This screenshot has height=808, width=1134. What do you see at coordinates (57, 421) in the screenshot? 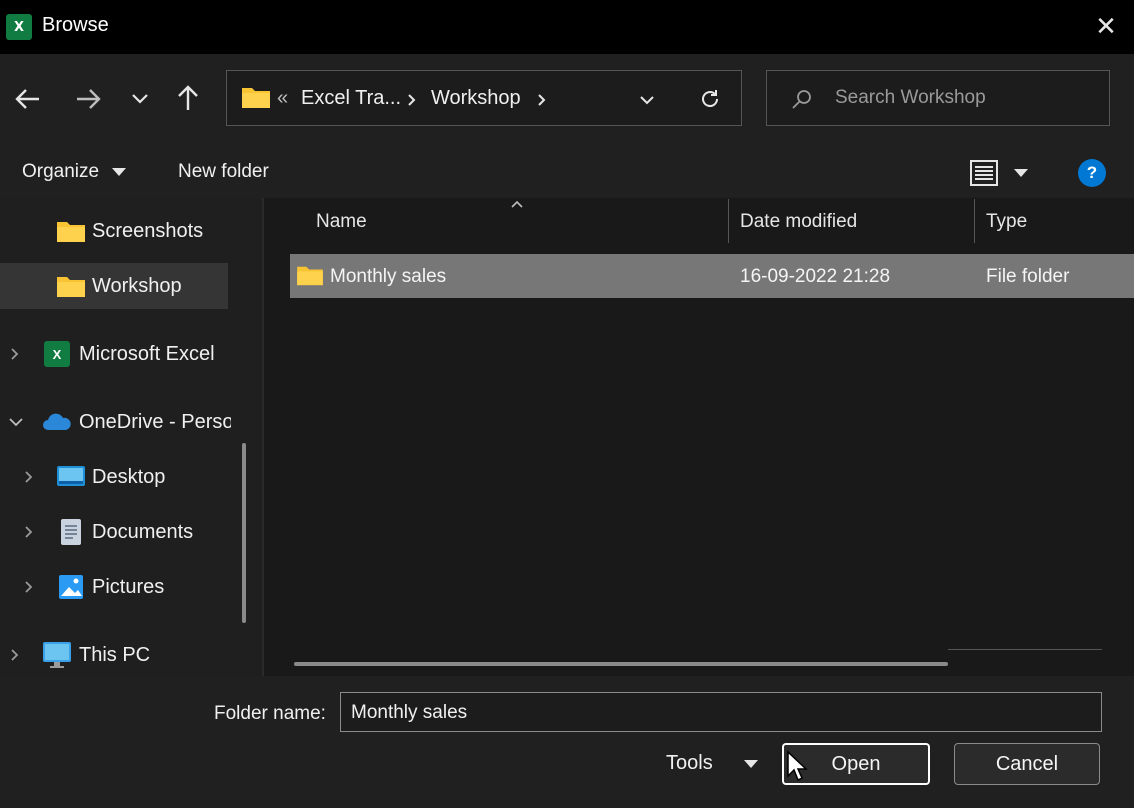
I see `onedrive-icon` at bounding box center [57, 421].